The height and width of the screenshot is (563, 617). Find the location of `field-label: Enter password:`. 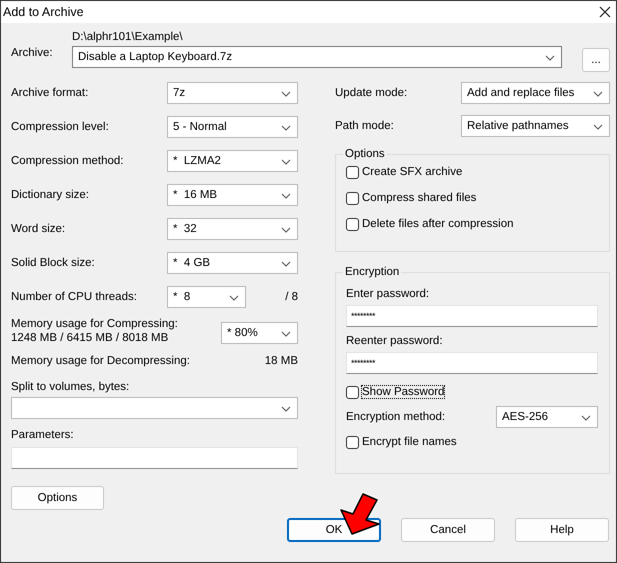

field-label: Enter password: is located at coordinates (388, 294).